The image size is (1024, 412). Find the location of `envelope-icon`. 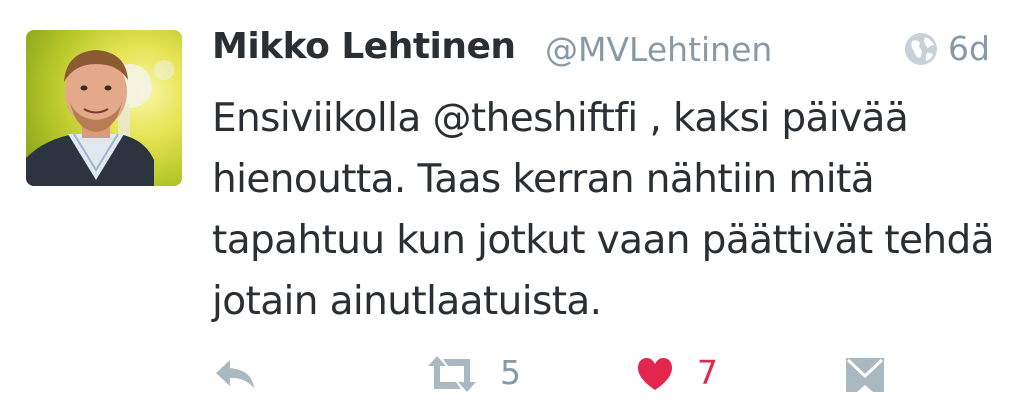

envelope-icon is located at coordinates (865, 374).